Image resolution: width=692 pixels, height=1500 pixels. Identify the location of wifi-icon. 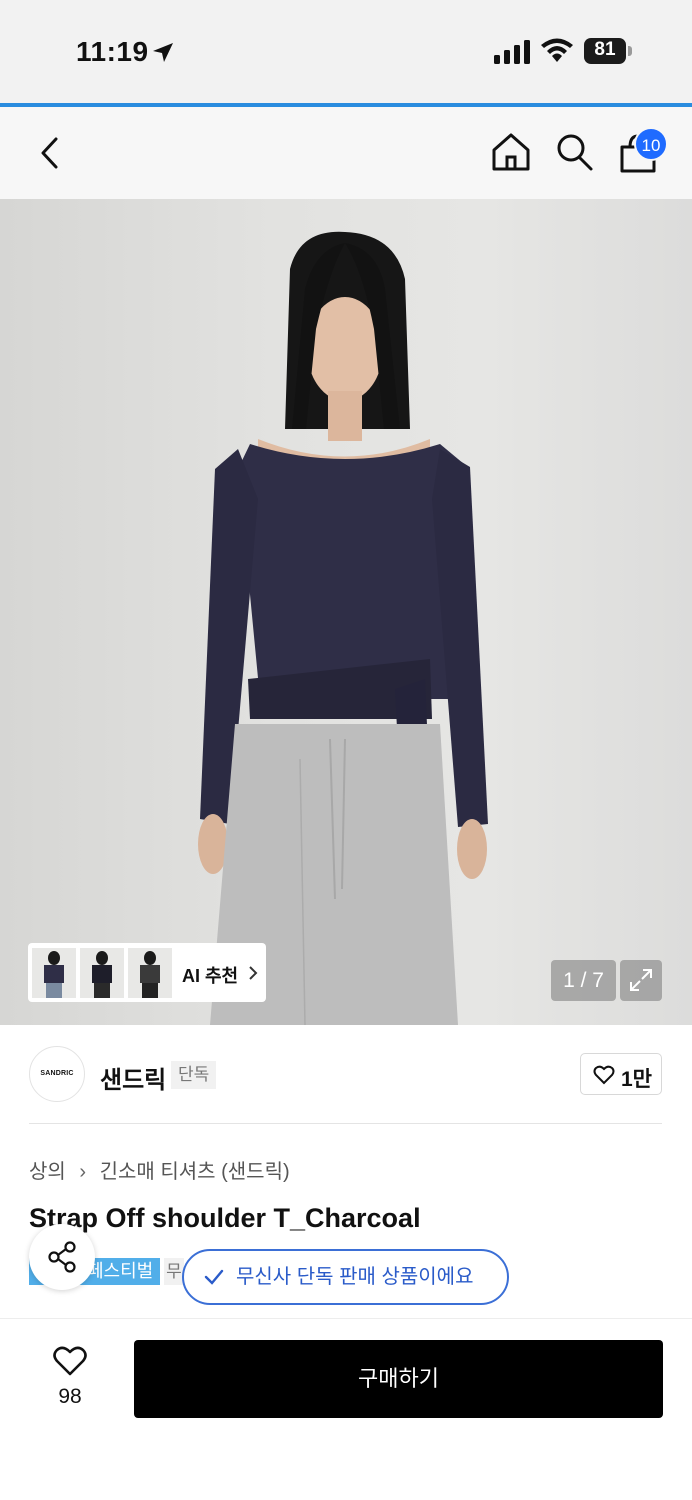
(557, 50).